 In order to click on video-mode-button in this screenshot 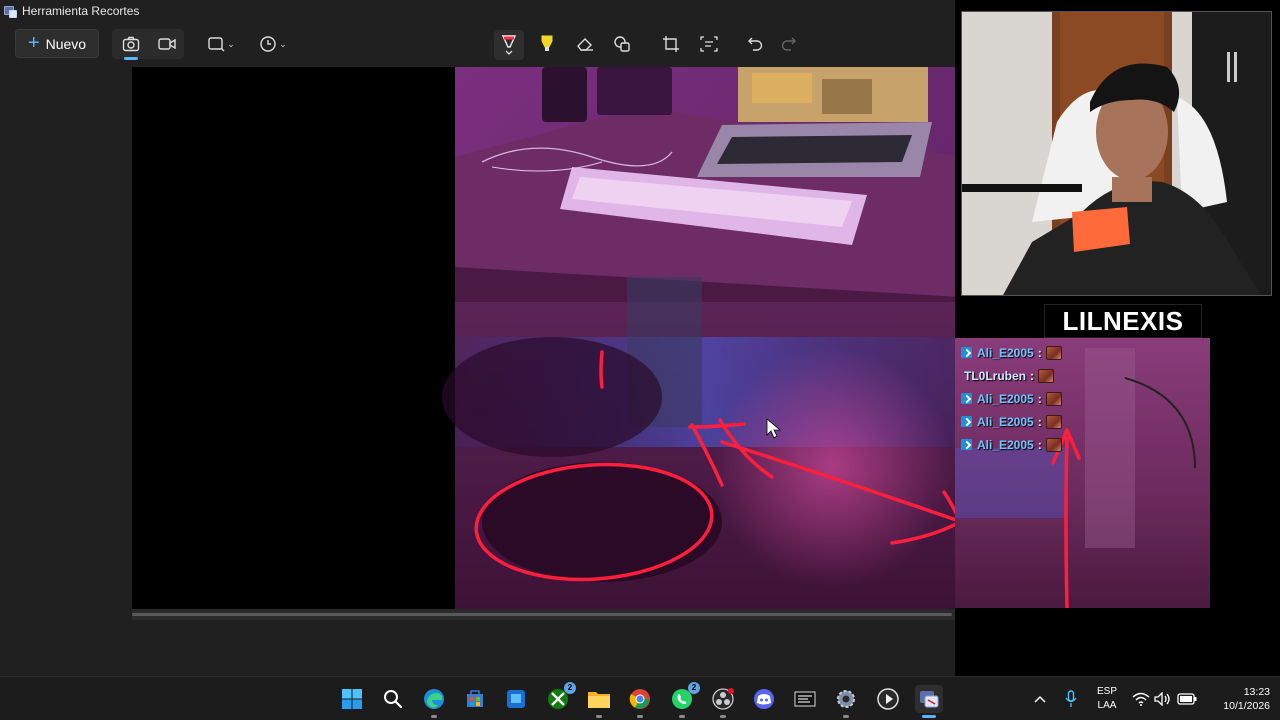, I will do `click(167, 44)`.